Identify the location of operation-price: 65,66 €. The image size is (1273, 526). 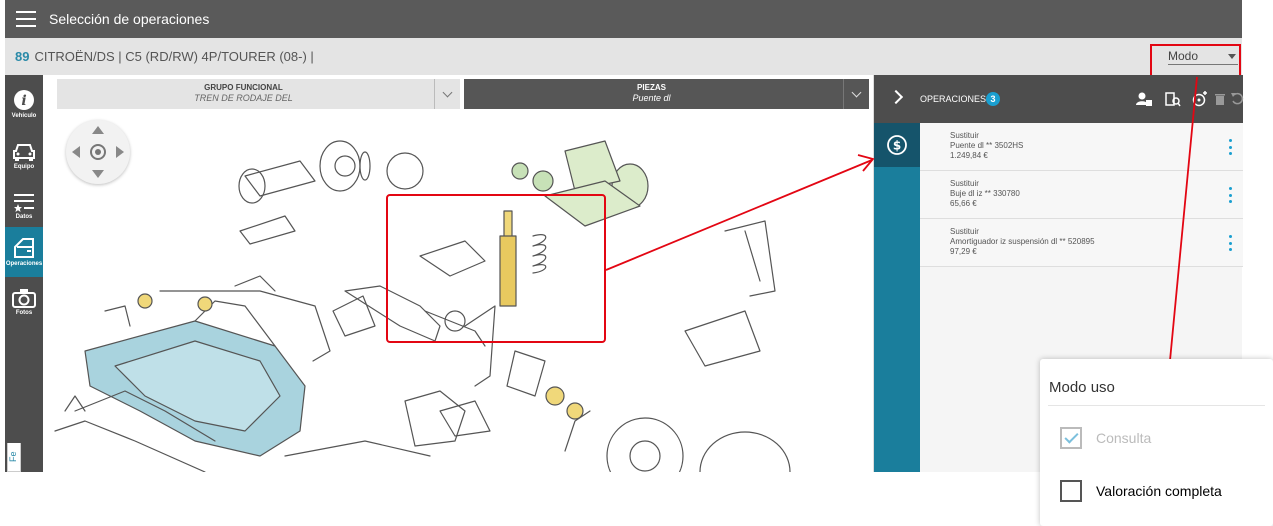
(963, 203).